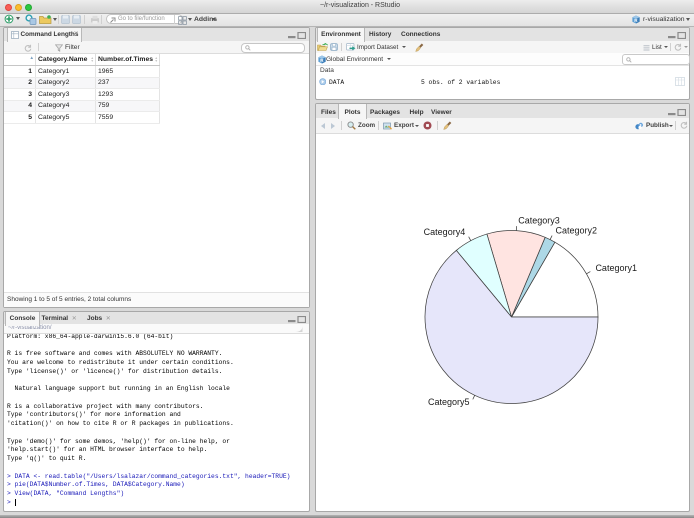 This screenshot has width=694, height=518. What do you see at coordinates (616, 268) in the screenshot?
I see `svg-text: Category1` at bounding box center [616, 268].